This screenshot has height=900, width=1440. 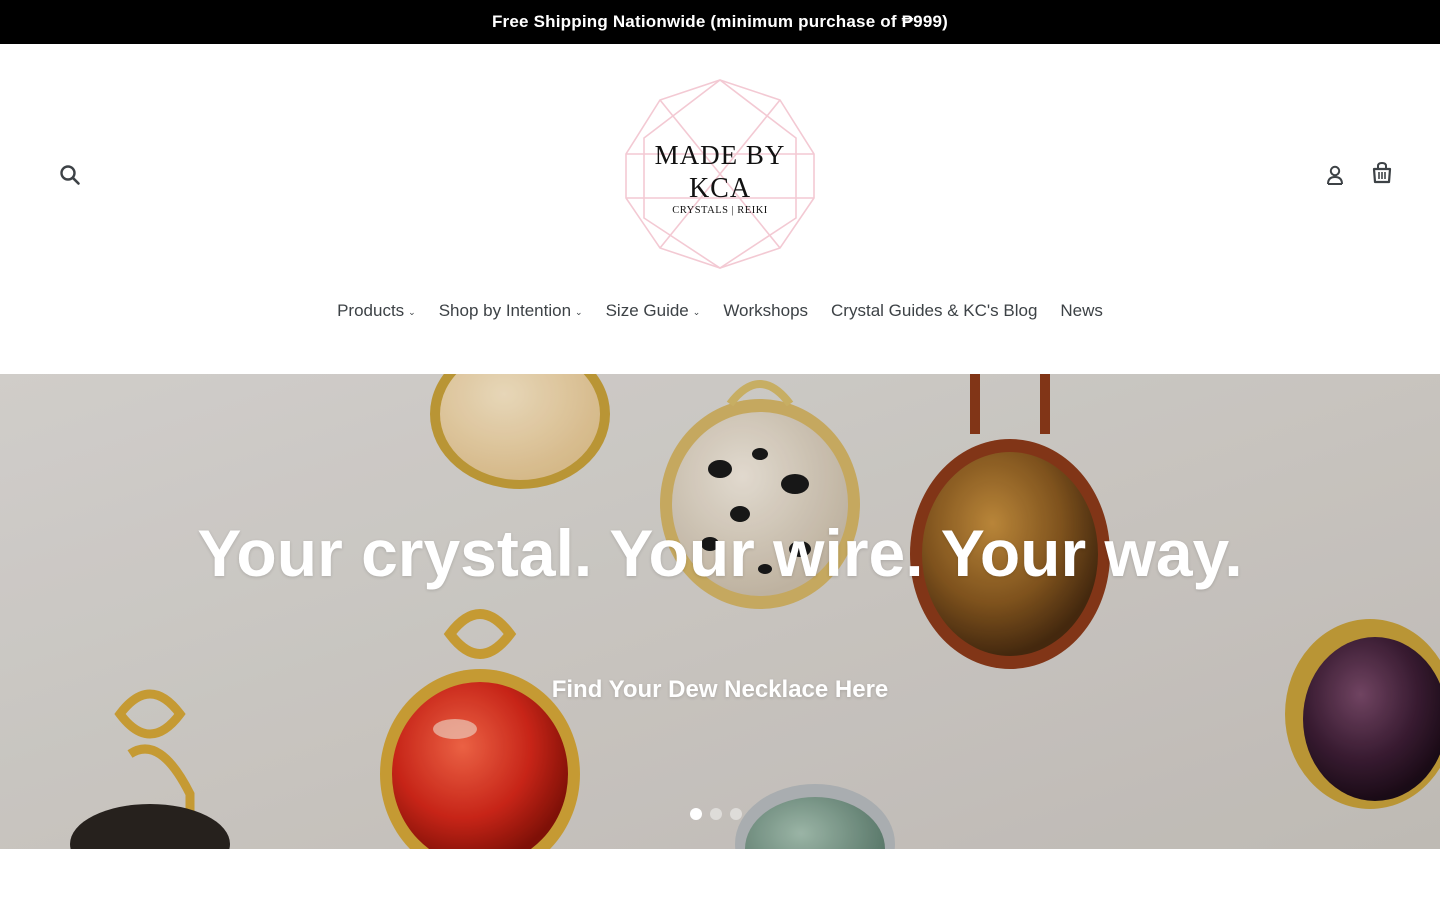 I want to click on search-icon, so click(x=70, y=175).